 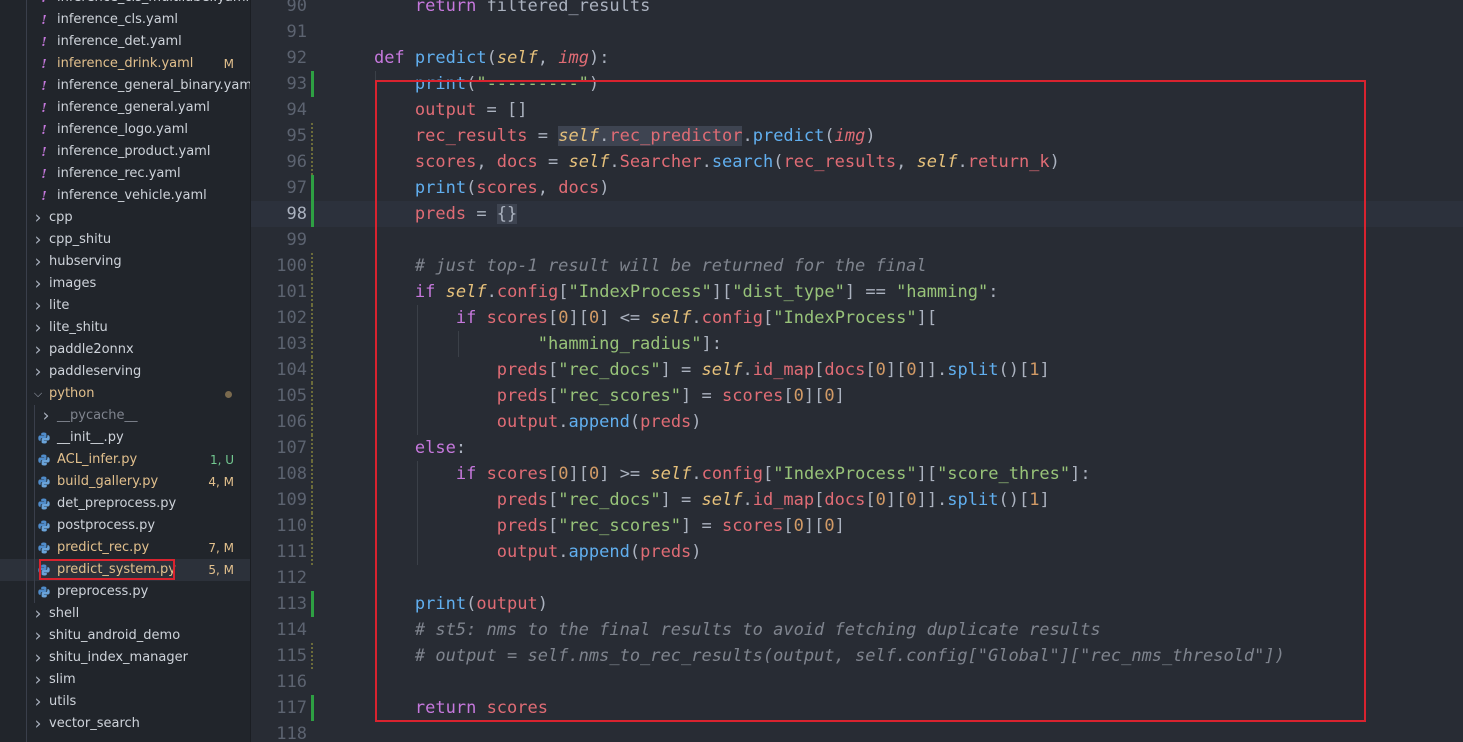 I want to click on explorer-file: 7, M predict_rec.py, so click(x=125, y=548).